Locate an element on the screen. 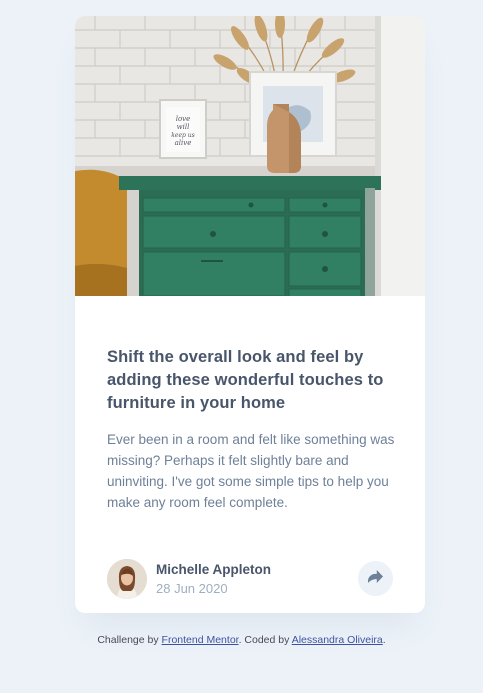  frame-text-1: love is located at coordinates (183, 119).